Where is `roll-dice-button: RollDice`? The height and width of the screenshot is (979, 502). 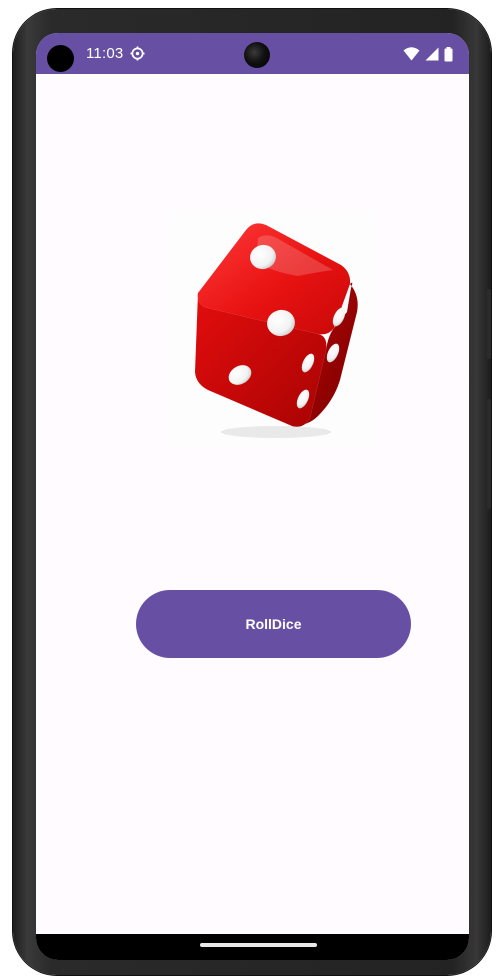
roll-dice-button: RollDice is located at coordinates (273, 624).